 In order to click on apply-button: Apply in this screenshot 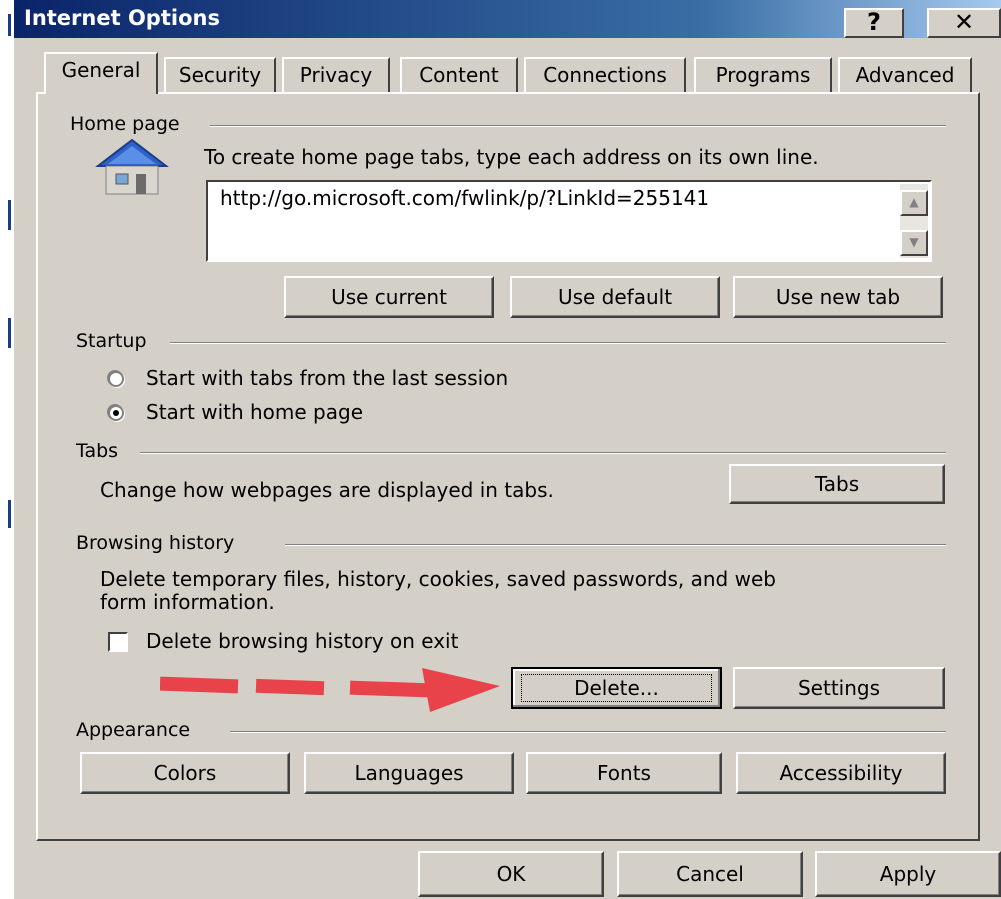, I will do `click(908, 874)`.